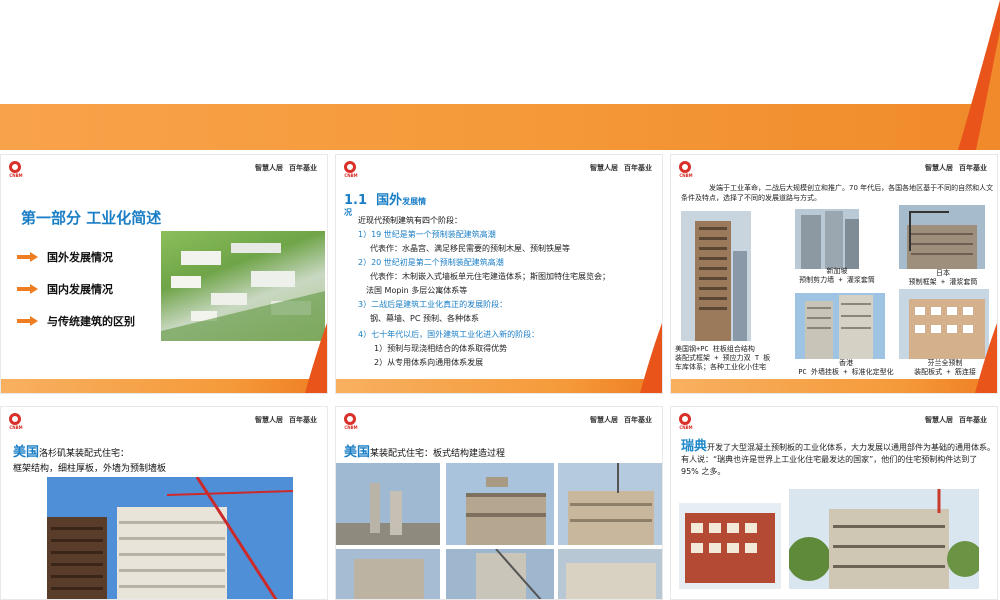 This screenshot has width=1000, height=600. Describe the element at coordinates (429, 362) in the screenshot. I see `stage-detail: 2）从专用体系向通用体系发展` at that location.